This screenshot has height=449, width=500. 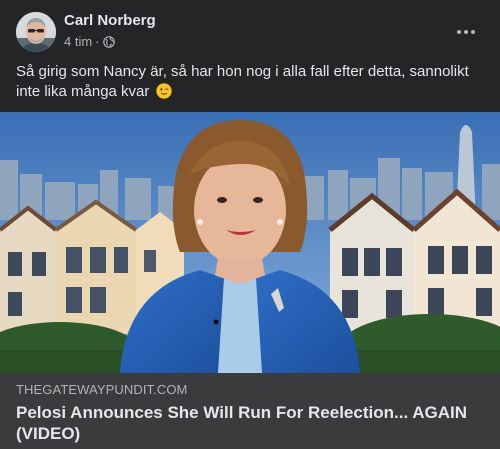 I want to click on post-meta: 4 tim ·, so click(x=89, y=41).